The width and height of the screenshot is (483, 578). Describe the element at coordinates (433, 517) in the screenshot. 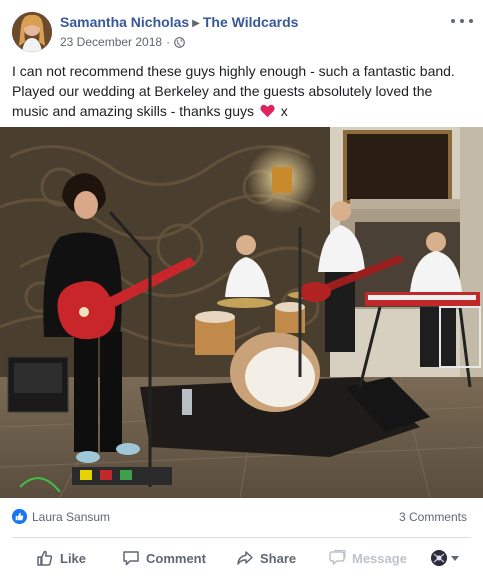

I see `comments-count: 3 Comments` at that location.